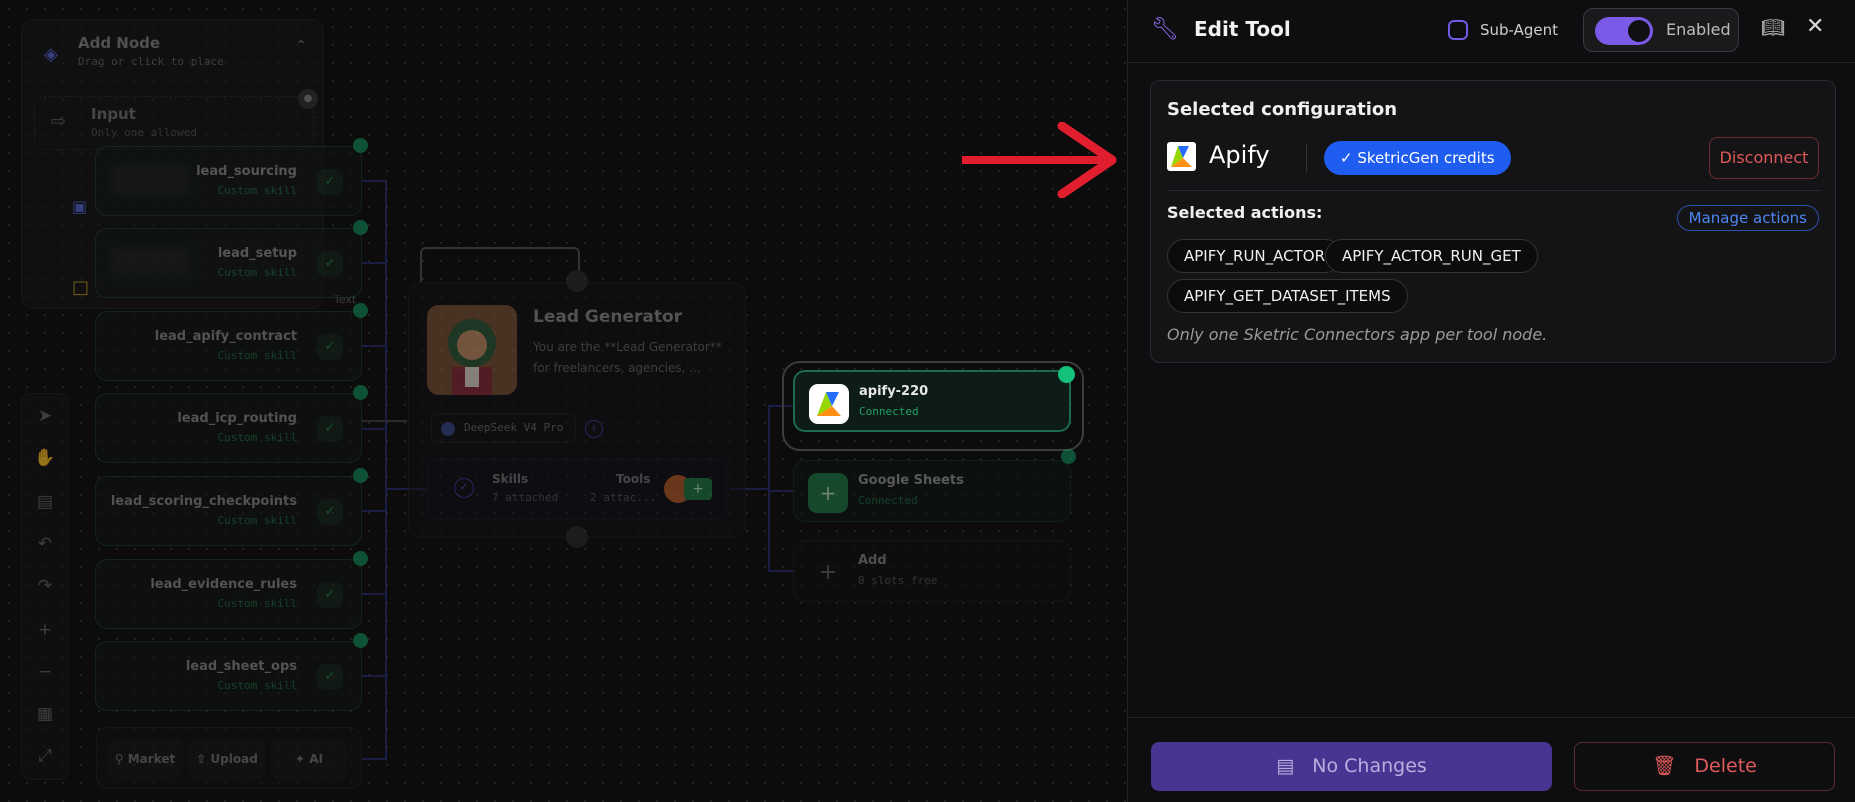 The height and width of the screenshot is (802, 1855). Describe the element at coordinates (1764, 158) in the screenshot. I see `disconnect-button: Disconnect` at that location.